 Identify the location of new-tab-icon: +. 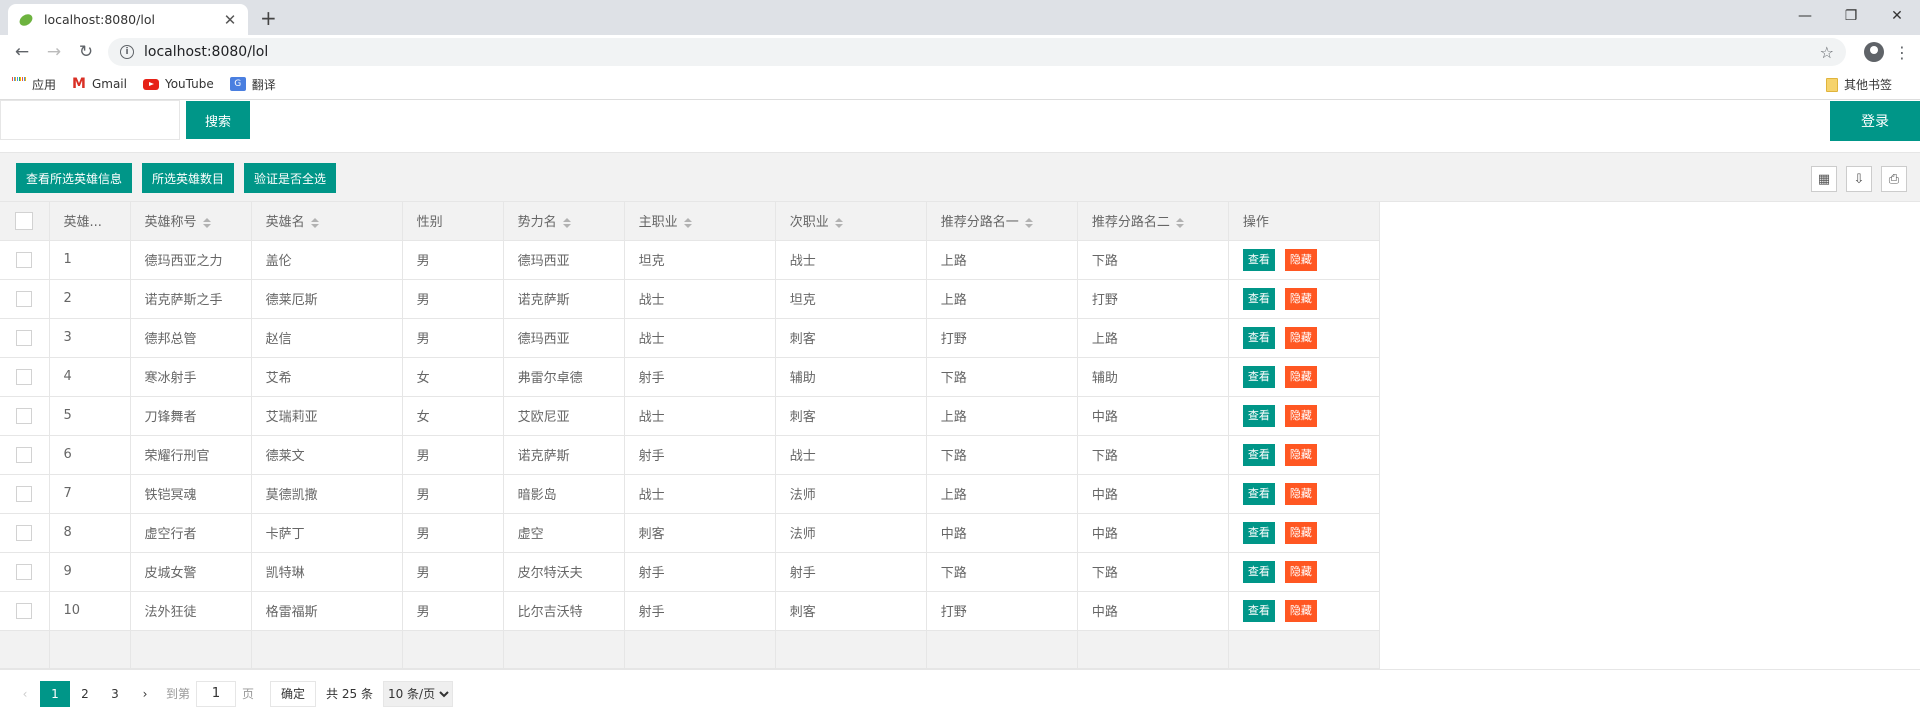
(268, 18).